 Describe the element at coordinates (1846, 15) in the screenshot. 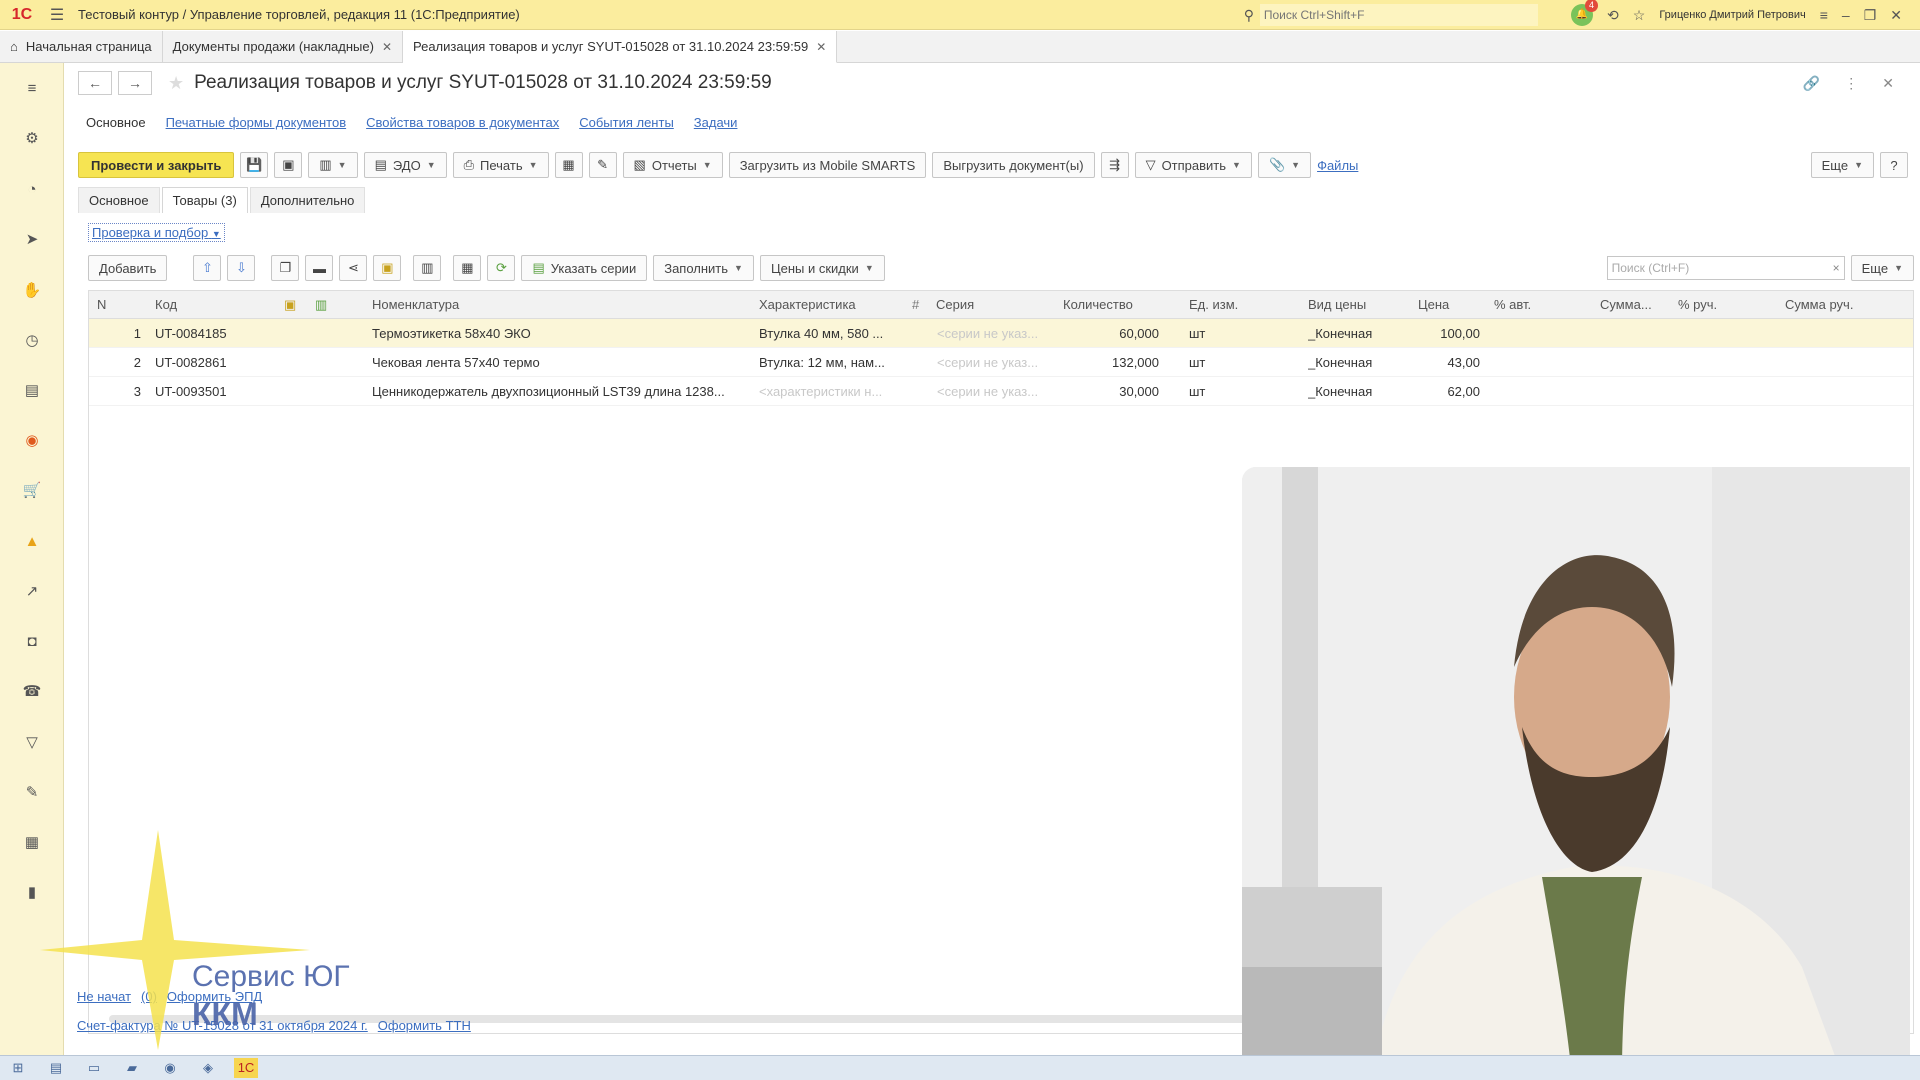

I see `minimize-icon: –` at that location.